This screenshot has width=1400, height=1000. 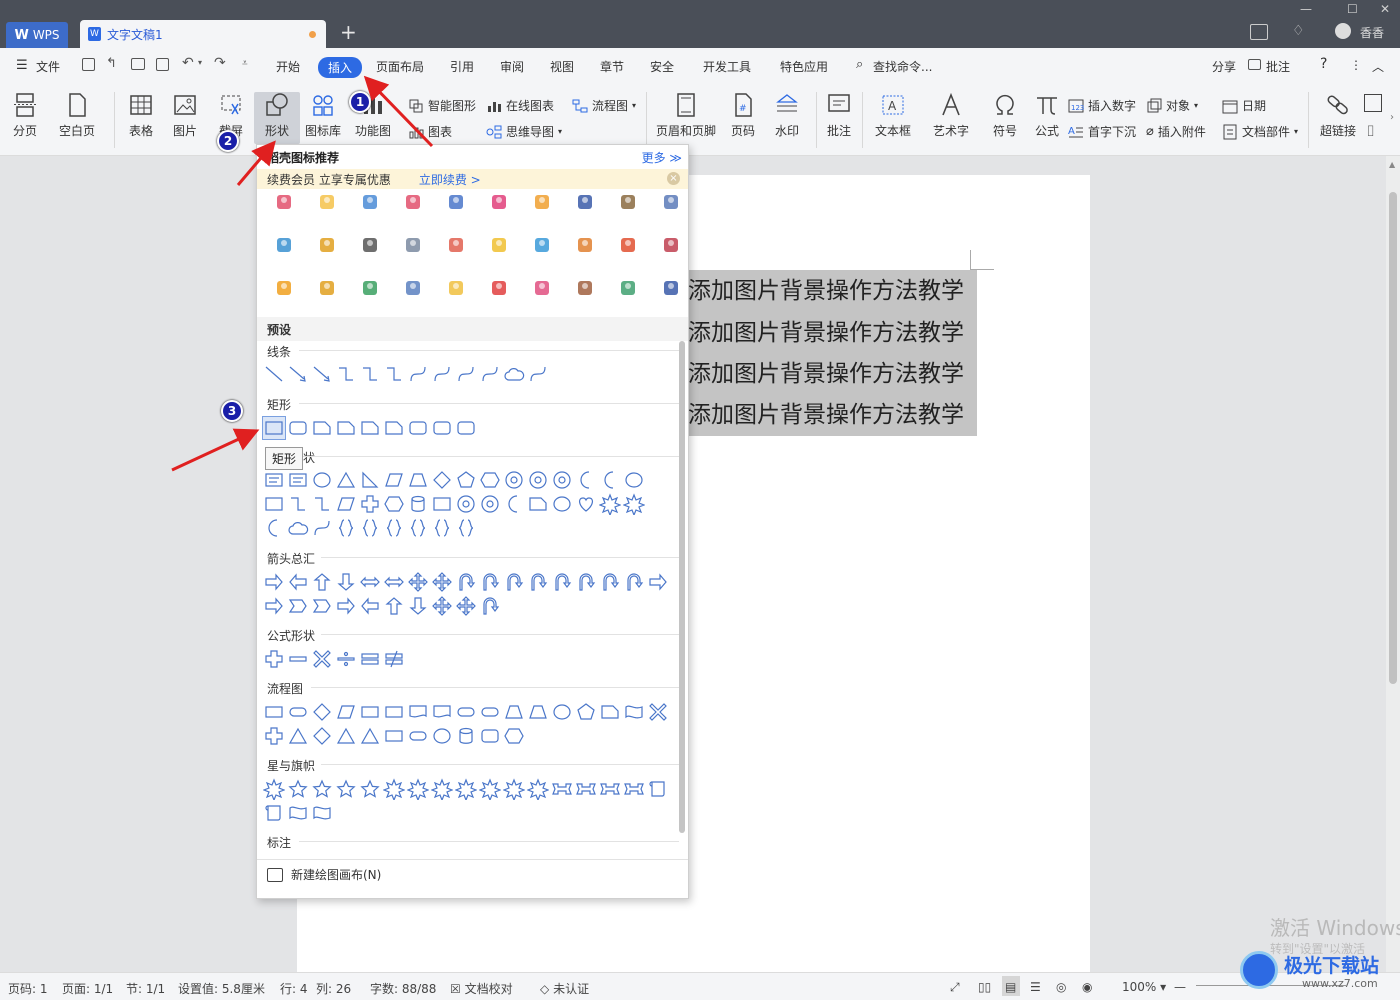 What do you see at coordinates (220, 63) in the screenshot?
I see `redo-icon: ↷` at bounding box center [220, 63].